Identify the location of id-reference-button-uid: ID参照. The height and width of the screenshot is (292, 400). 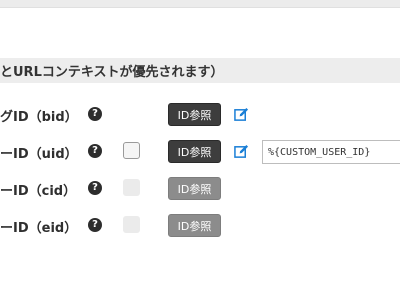
(194, 151).